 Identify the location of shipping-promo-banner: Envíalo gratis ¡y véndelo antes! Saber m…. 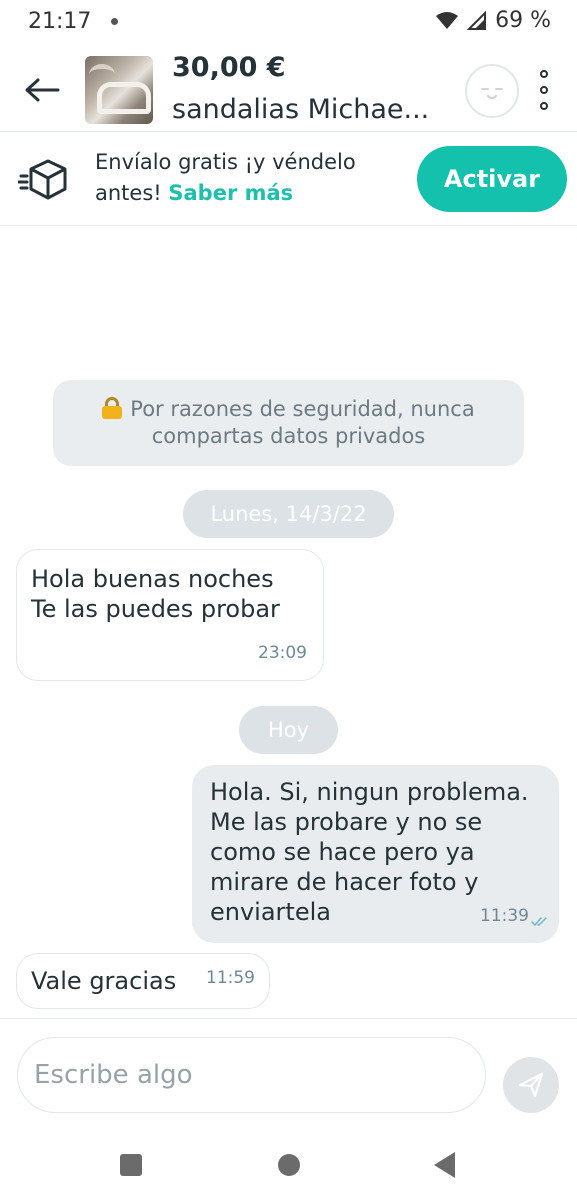
(288, 179).